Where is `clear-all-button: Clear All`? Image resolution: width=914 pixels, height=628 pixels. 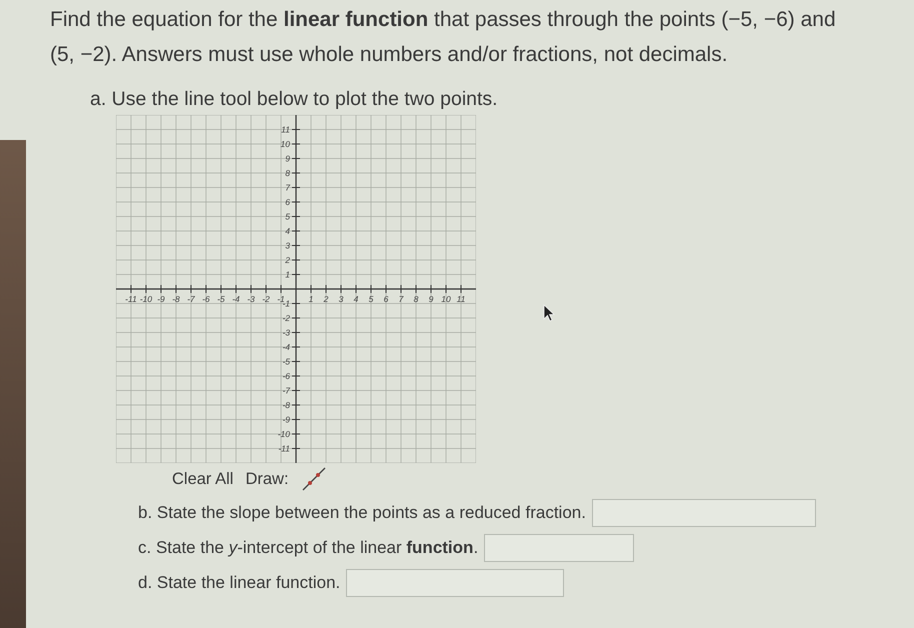
clear-all-button: Clear All is located at coordinates (203, 479).